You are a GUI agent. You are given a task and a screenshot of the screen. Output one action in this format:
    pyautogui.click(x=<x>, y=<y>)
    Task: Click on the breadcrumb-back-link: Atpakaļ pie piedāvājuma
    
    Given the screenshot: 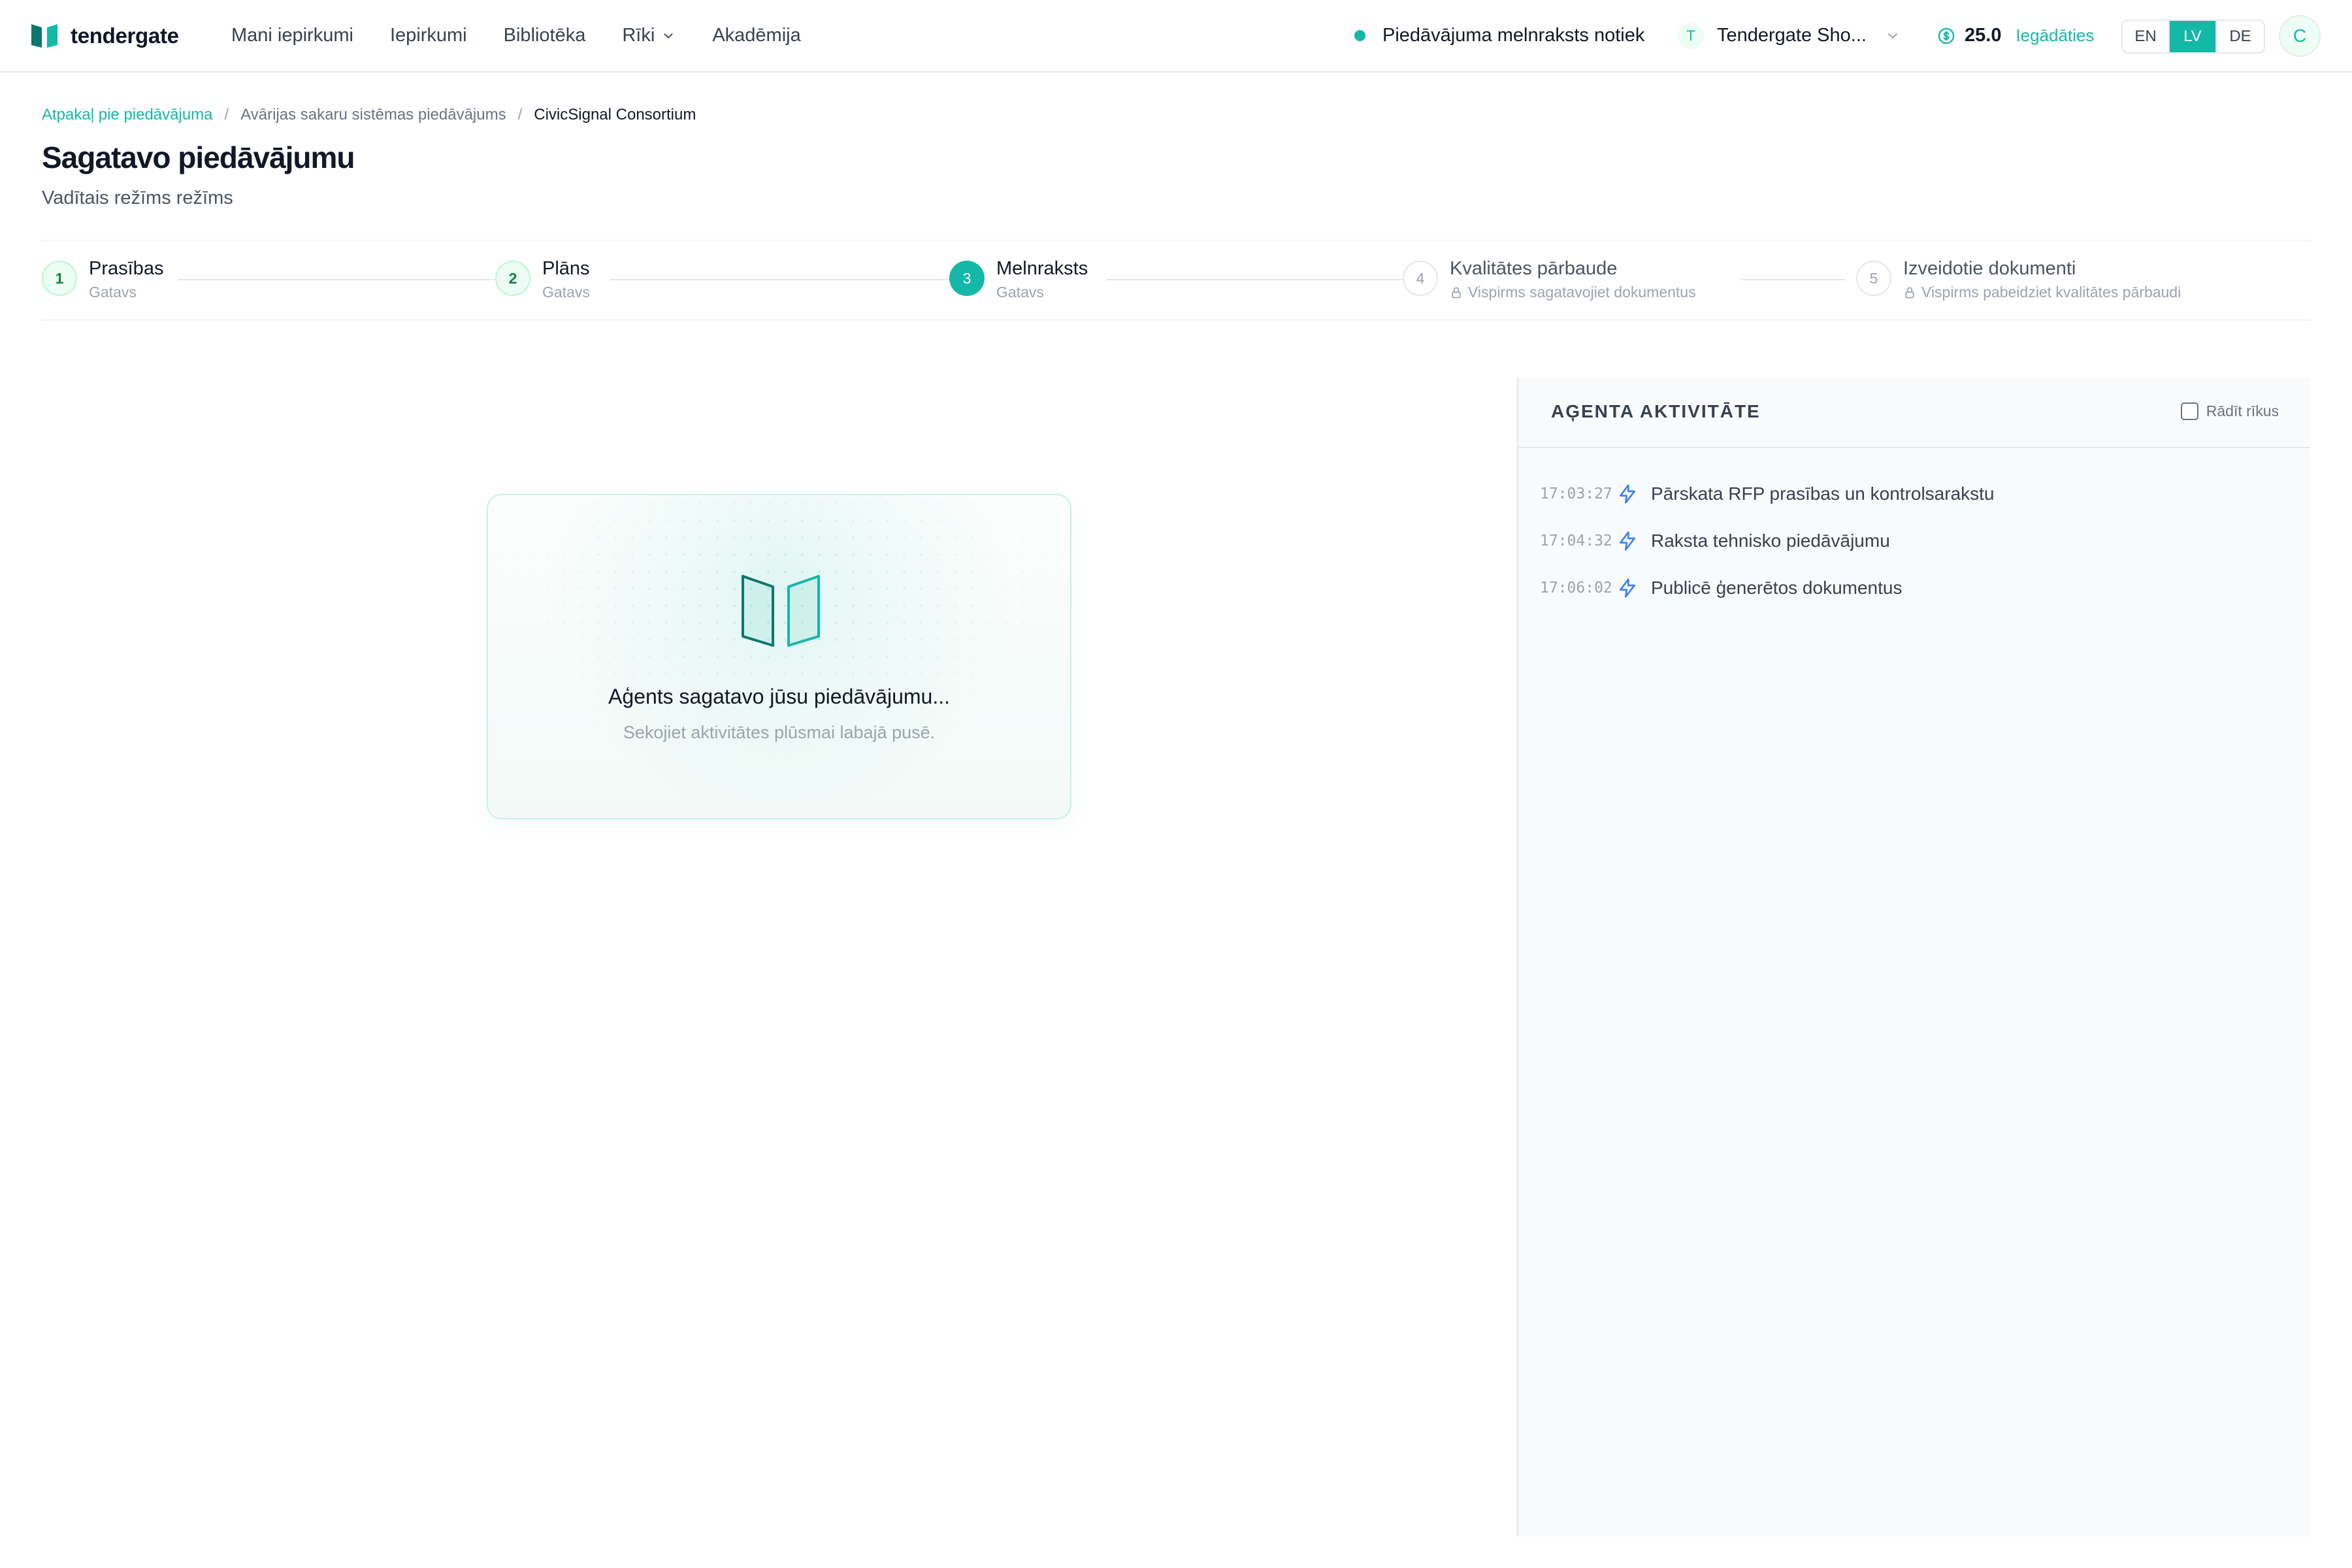 What is the action you would take?
    pyautogui.click(x=127, y=115)
    